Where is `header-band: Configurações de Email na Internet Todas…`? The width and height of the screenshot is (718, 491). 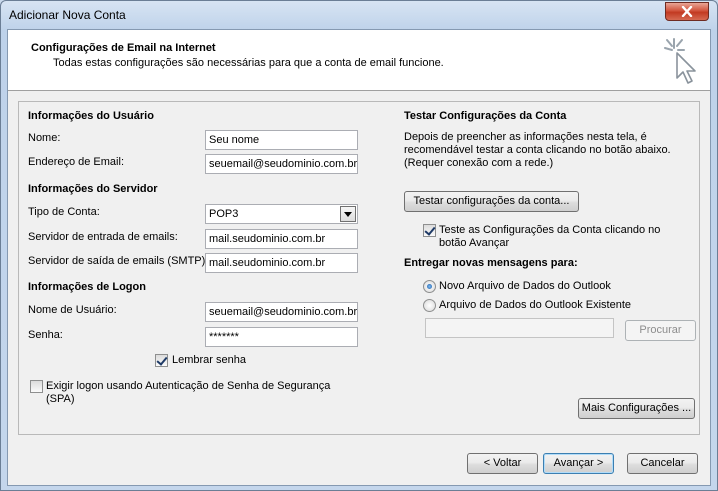 header-band: Configurações de Email na Internet Todas… is located at coordinates (359, 60).